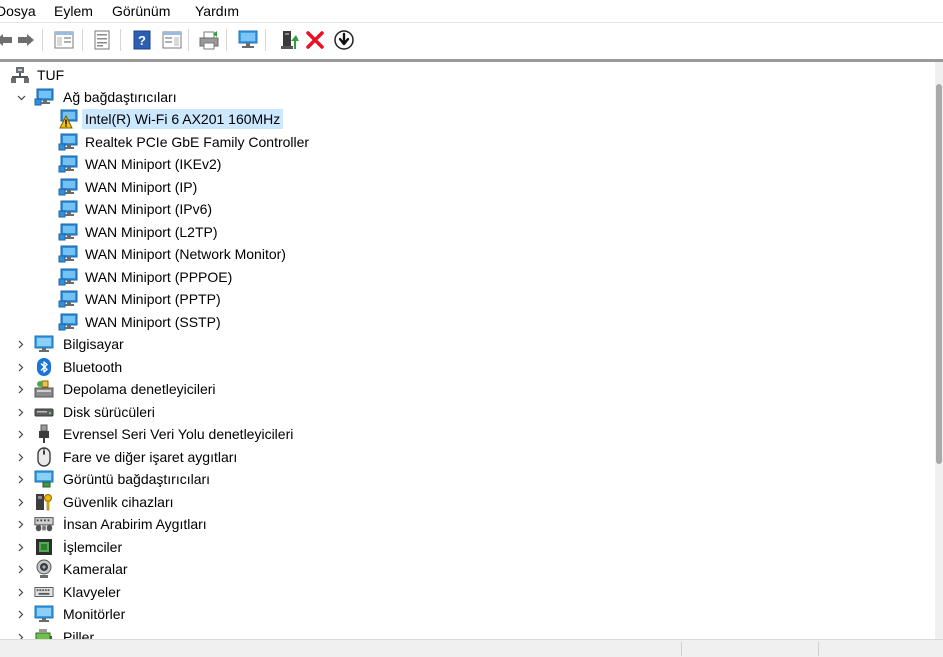  What do you see at coordinates (248, 40) in the screenshot?
I see `scan-hardware-icon` at bounding box center [248, 40].